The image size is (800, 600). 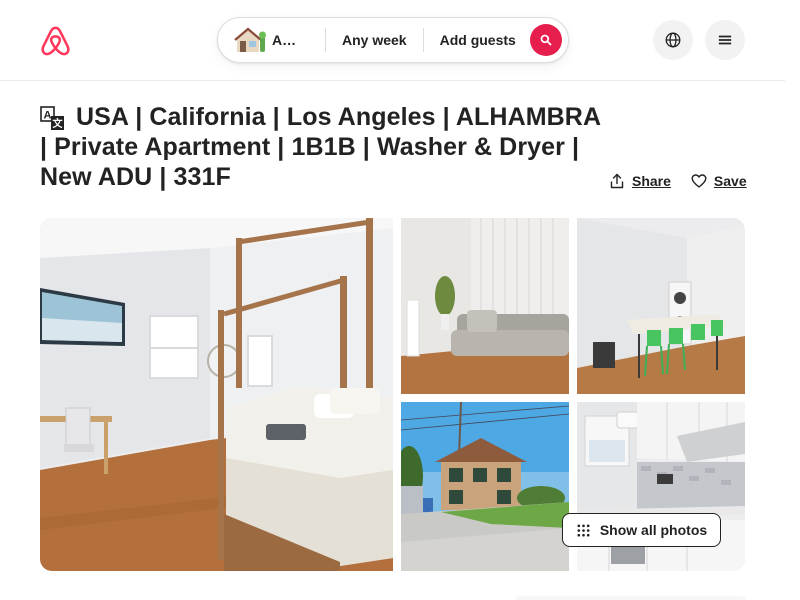 I want to click on booking-card-edge, so click(x=631, y=598).